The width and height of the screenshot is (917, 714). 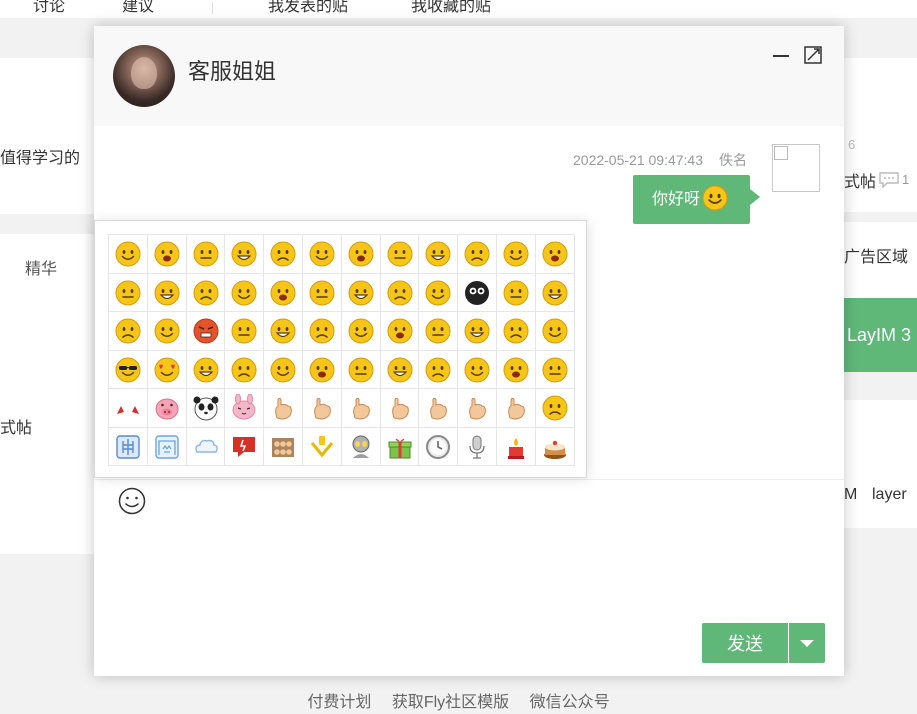 I want to click on emoji-3-4-icon, so click(x=283, y=369).